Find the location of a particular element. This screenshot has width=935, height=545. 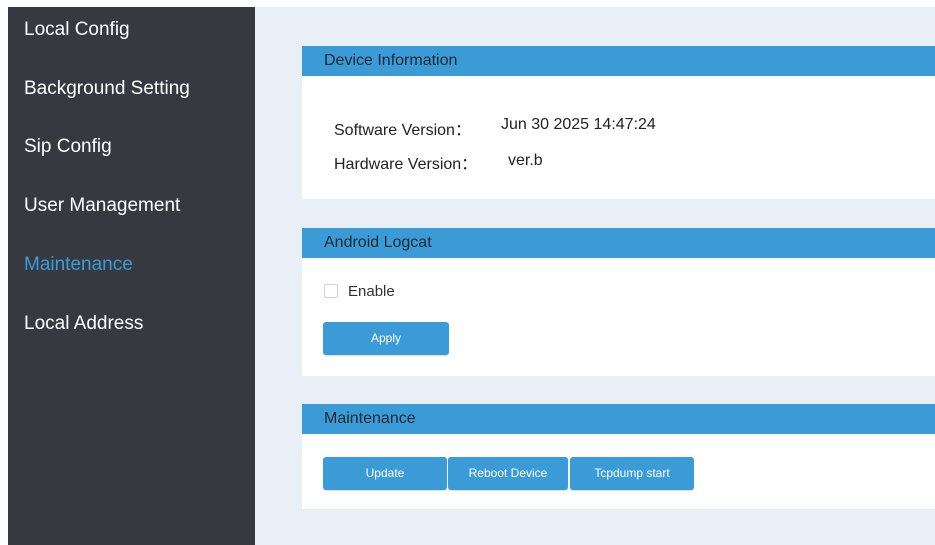

sidebar-item-local-address: Local Address is located at coordinates (83, 324).